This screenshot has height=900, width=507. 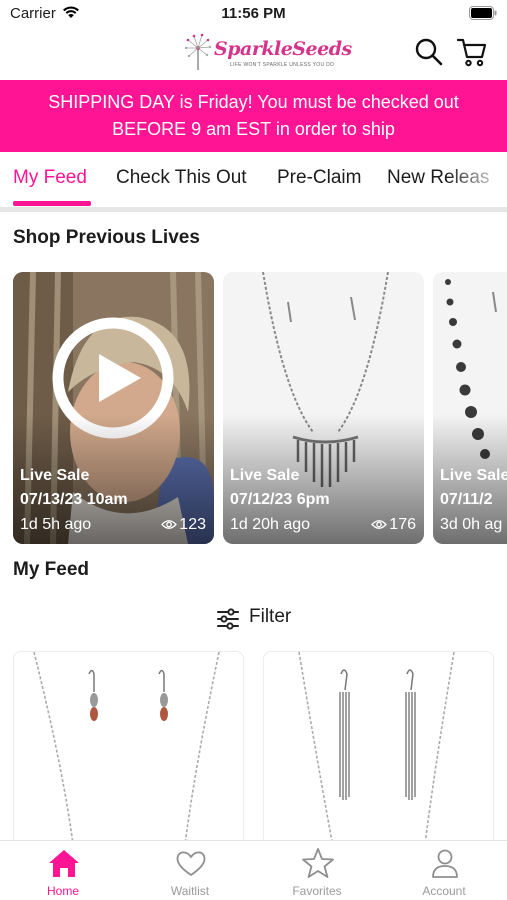 I want to click on my-feed-heading: My Feed, so click(x=51, y=569).